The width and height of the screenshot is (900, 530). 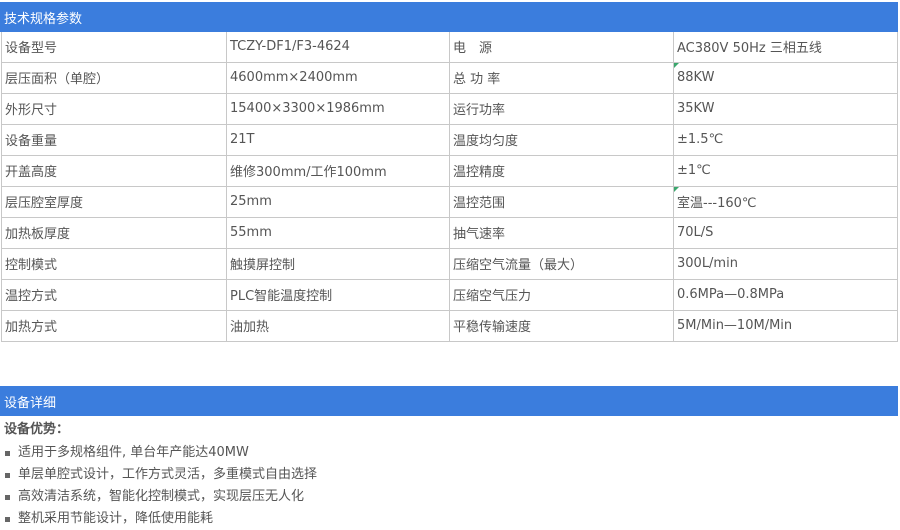 What do you see at coordinates (114, 232) in the screenshot?
I see `spec-label: 加热板厚度` at bounding box center [114, 232].